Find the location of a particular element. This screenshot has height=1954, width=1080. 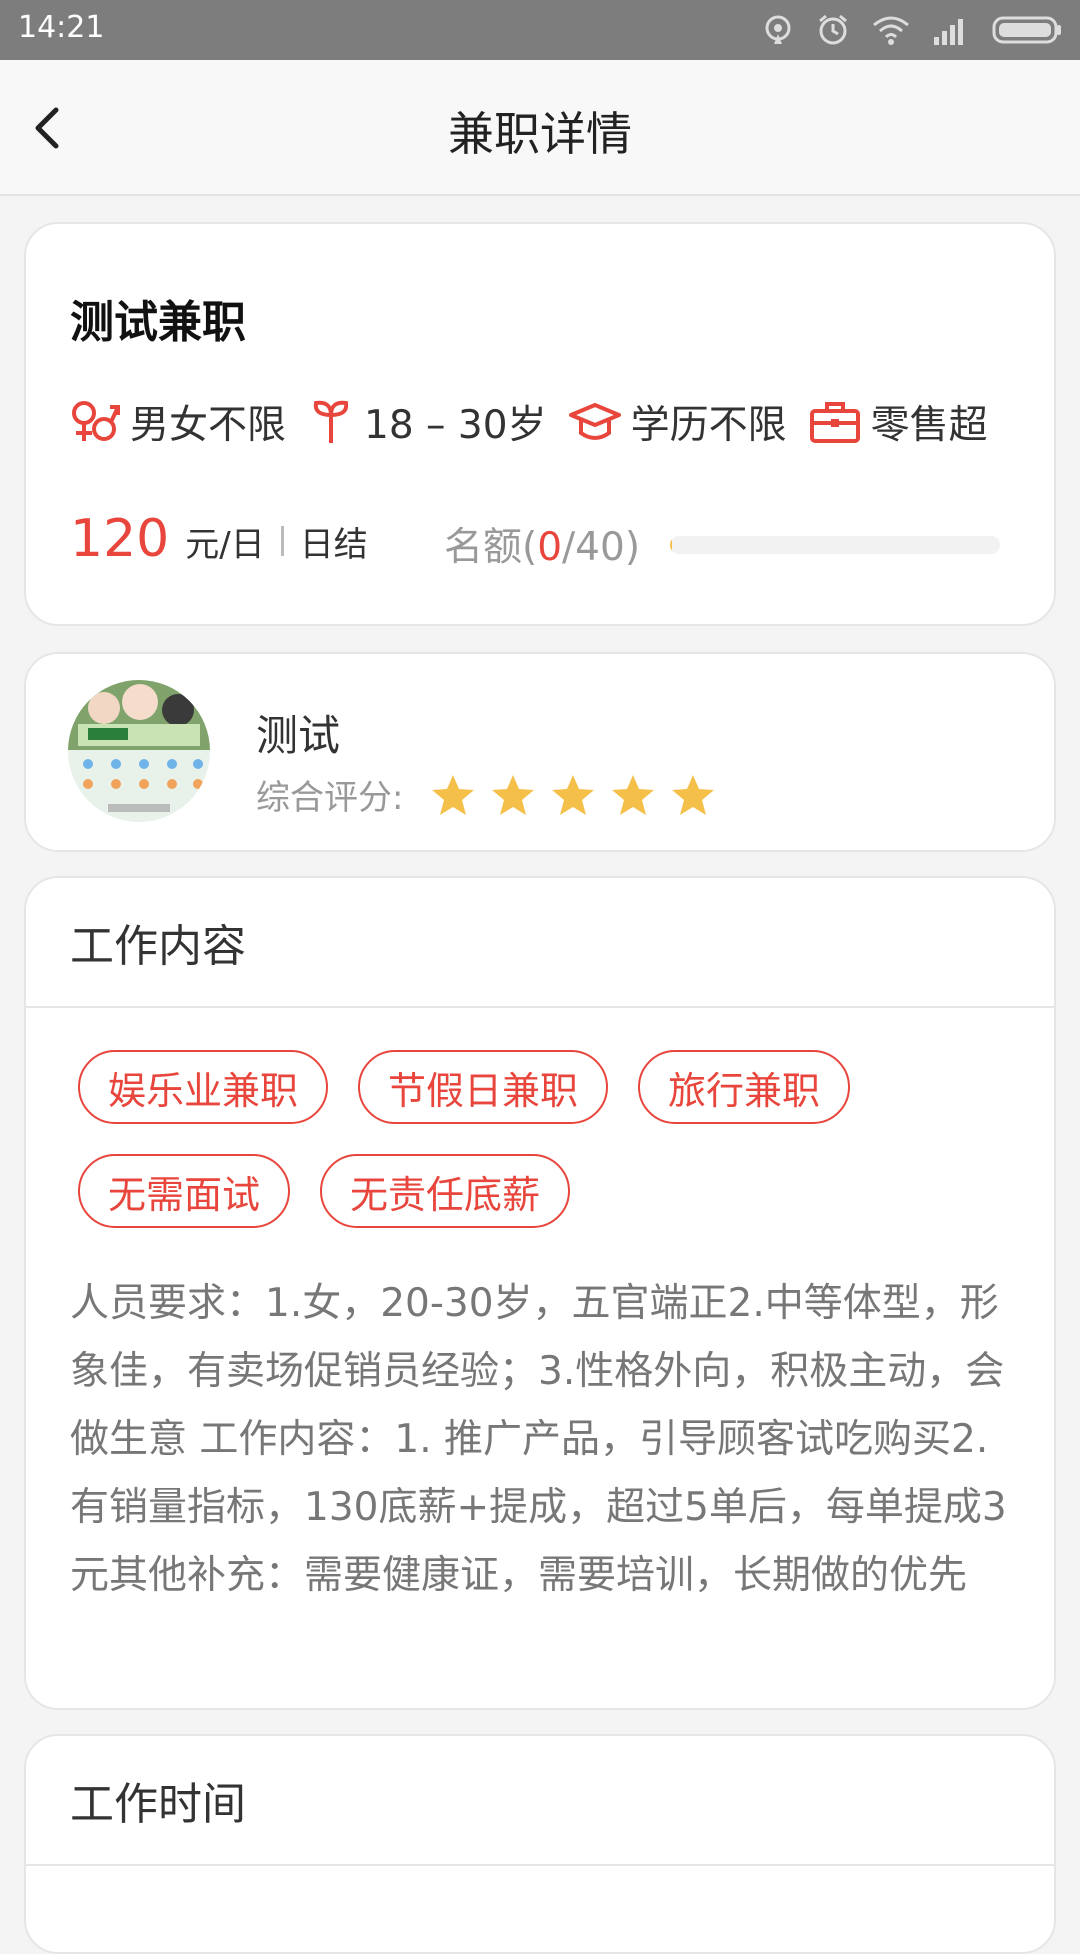

alarm-icon is located at coordinates (833, 29).